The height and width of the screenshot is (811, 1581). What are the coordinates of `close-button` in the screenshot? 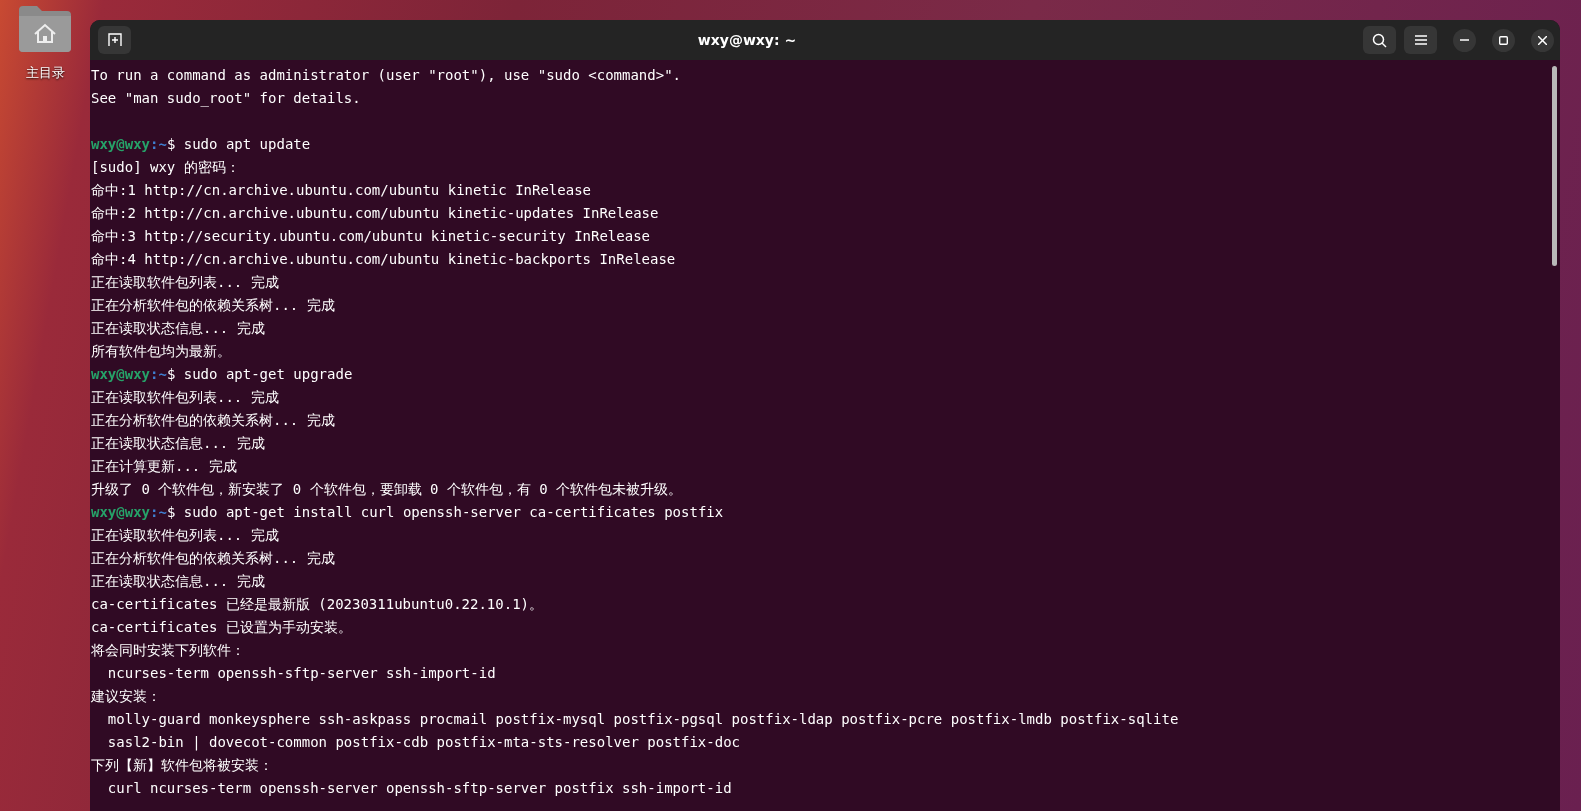 It's located at (1542, 40).